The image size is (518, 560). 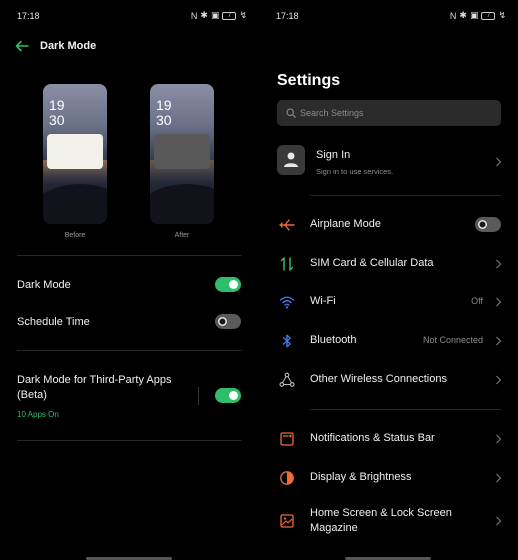 I want to click on avatar, so click(x=291, y=160).